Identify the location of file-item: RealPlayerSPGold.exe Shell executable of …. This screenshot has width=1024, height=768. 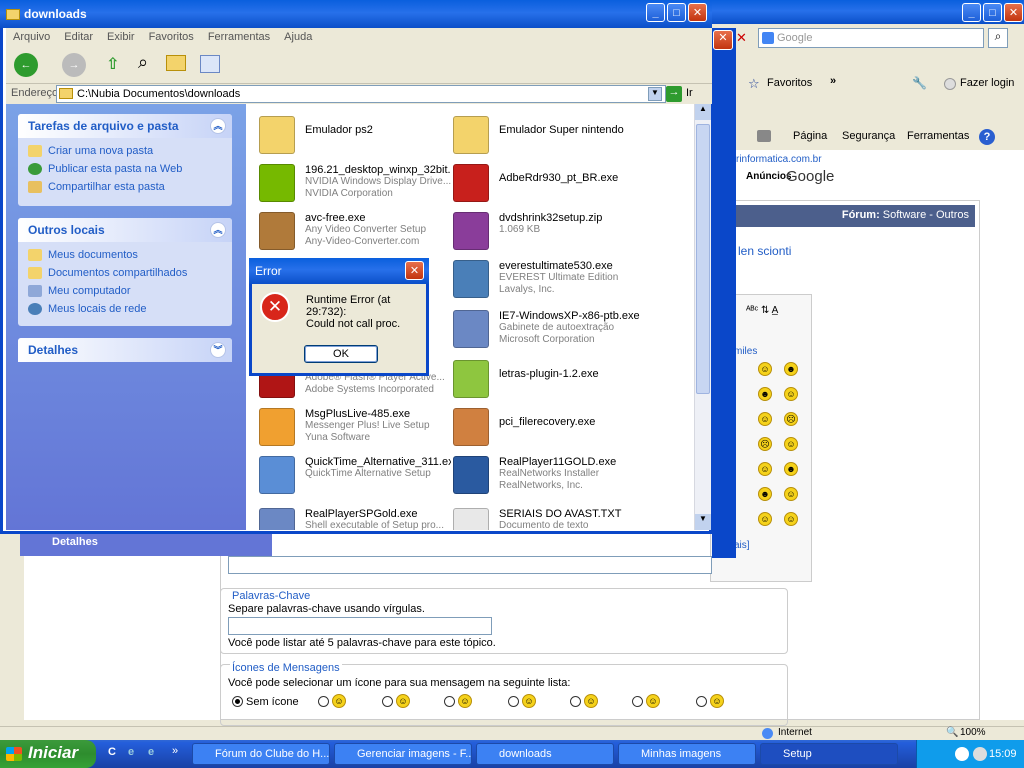
(351, 517).